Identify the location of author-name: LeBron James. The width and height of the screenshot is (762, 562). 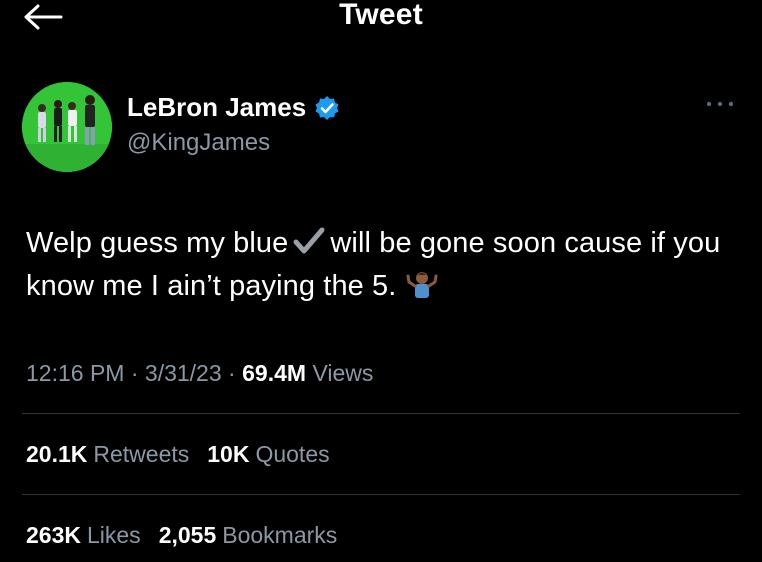
(217, 107).